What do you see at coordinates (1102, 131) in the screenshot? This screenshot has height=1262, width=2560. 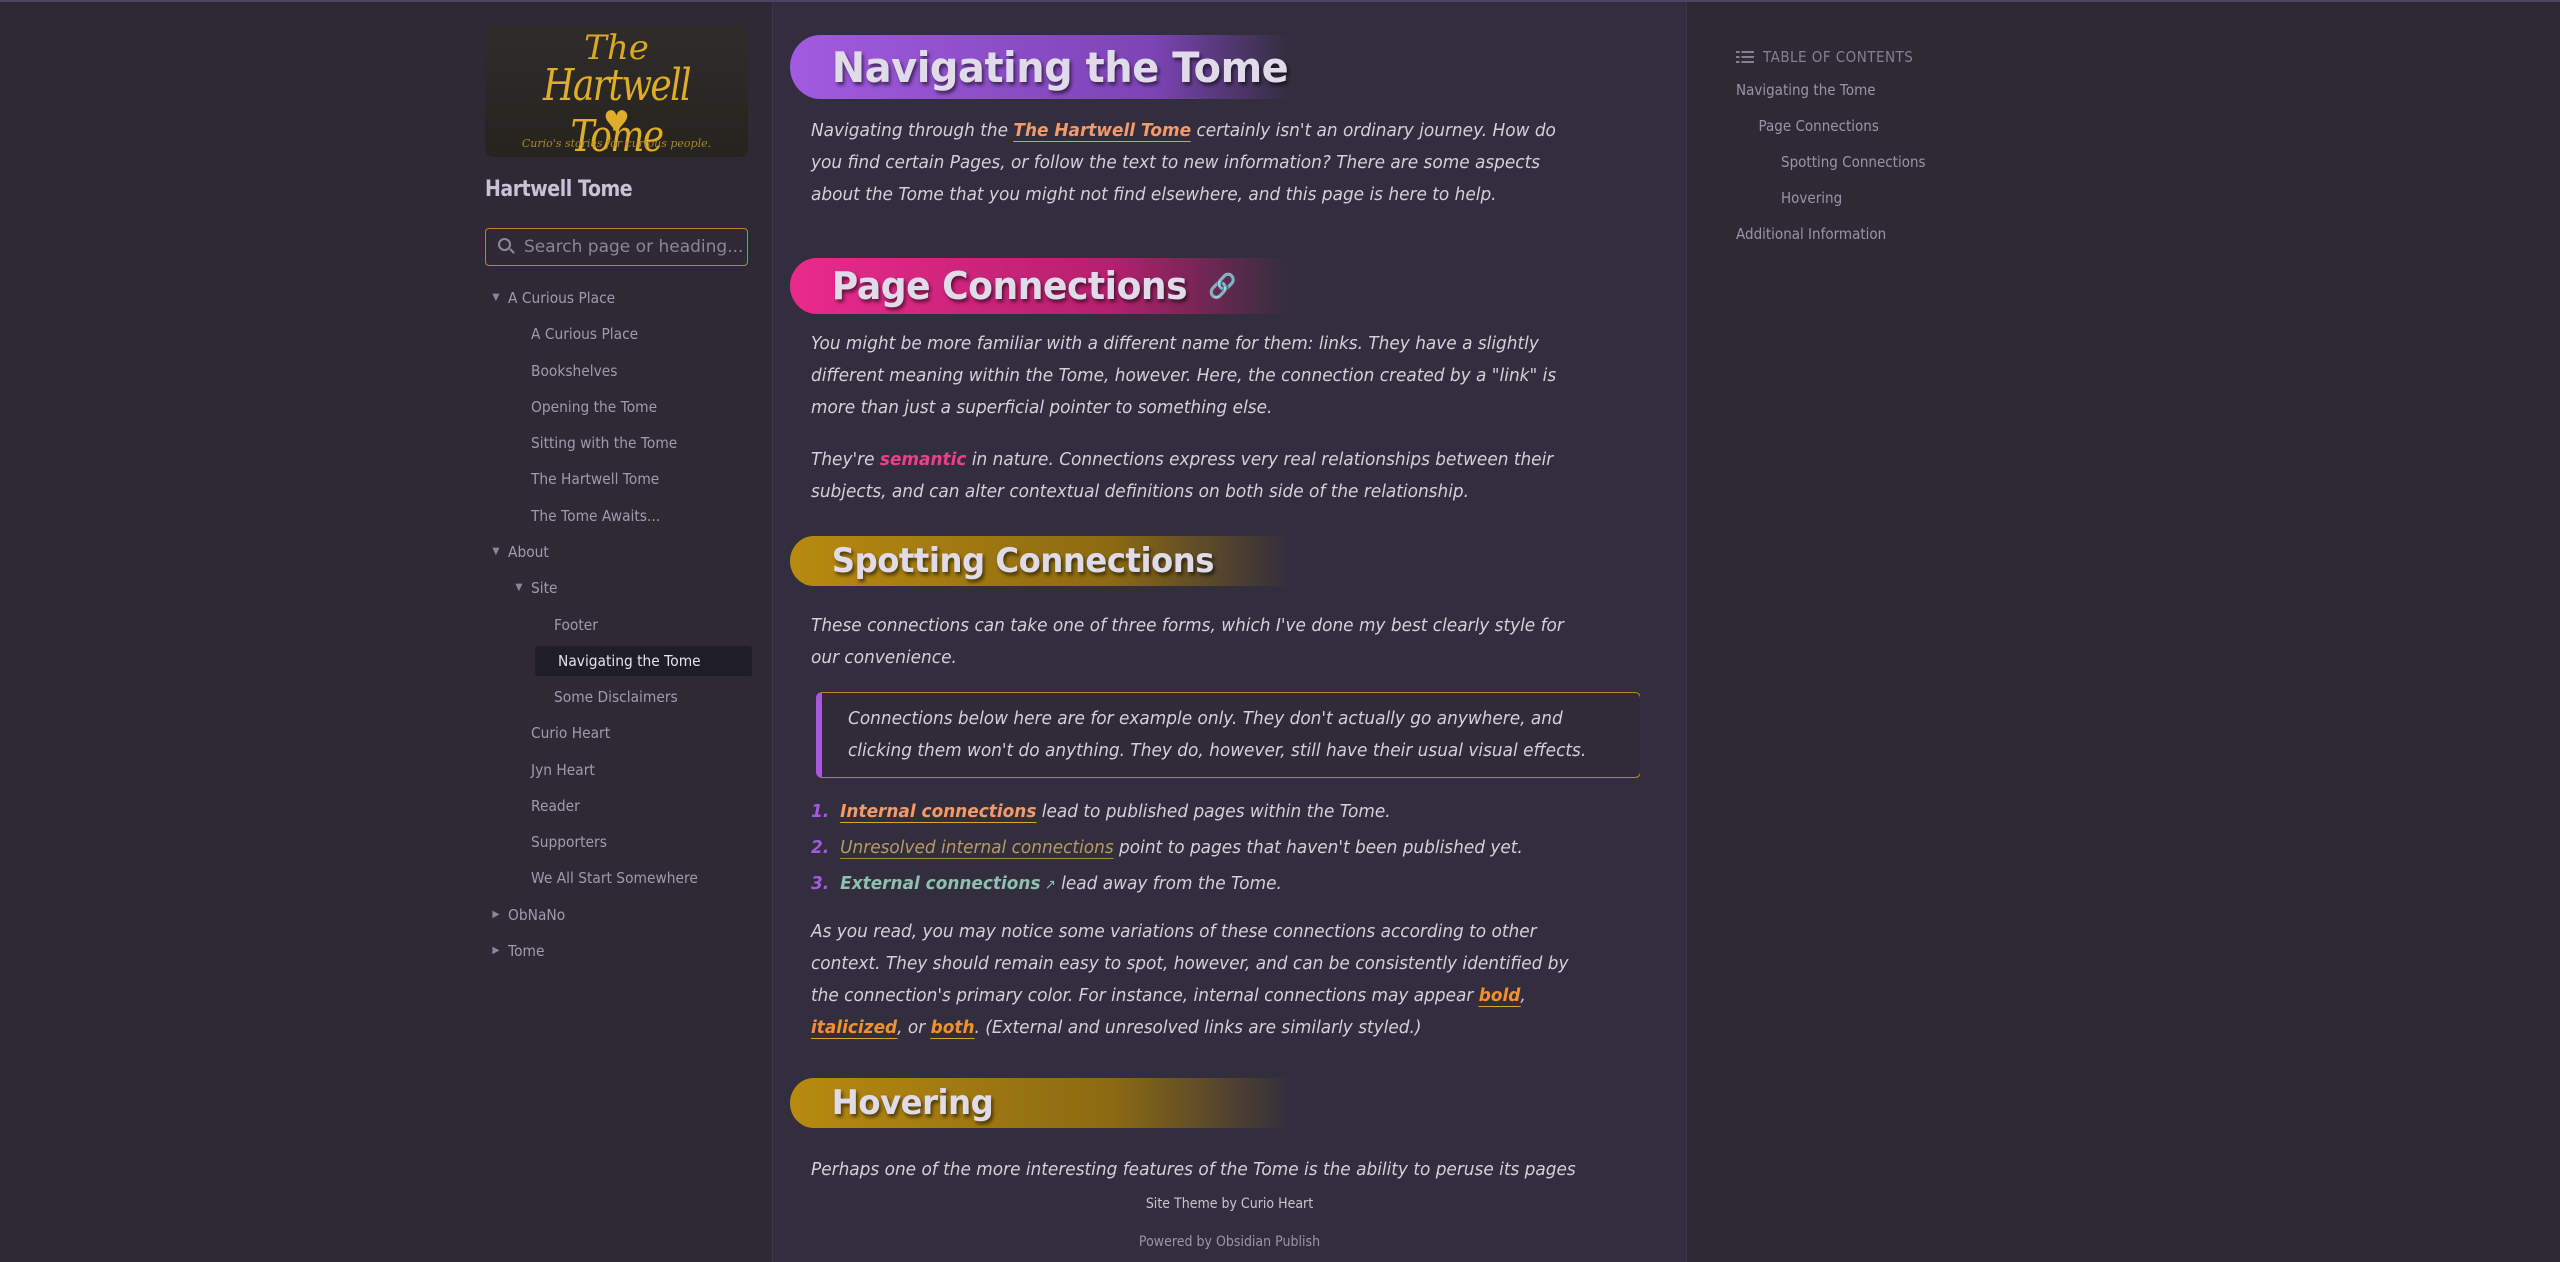 I see `internal-link: The Hartwell Tome` at bounding box center [1102, 131].